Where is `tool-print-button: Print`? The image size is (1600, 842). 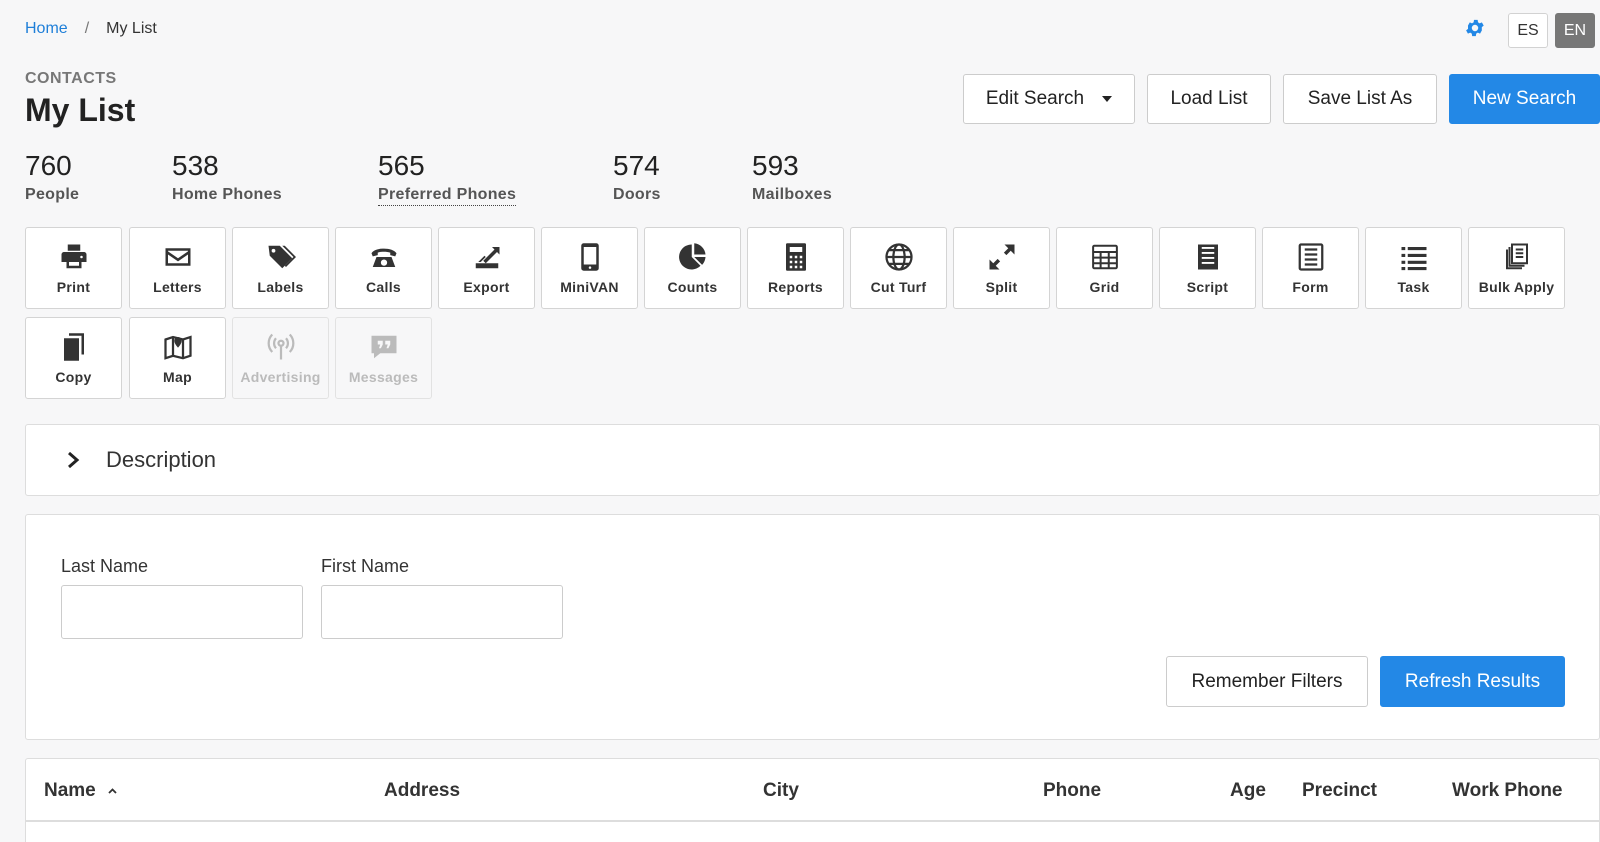 tool-print-button: Print is located at coordinates (73, 268).